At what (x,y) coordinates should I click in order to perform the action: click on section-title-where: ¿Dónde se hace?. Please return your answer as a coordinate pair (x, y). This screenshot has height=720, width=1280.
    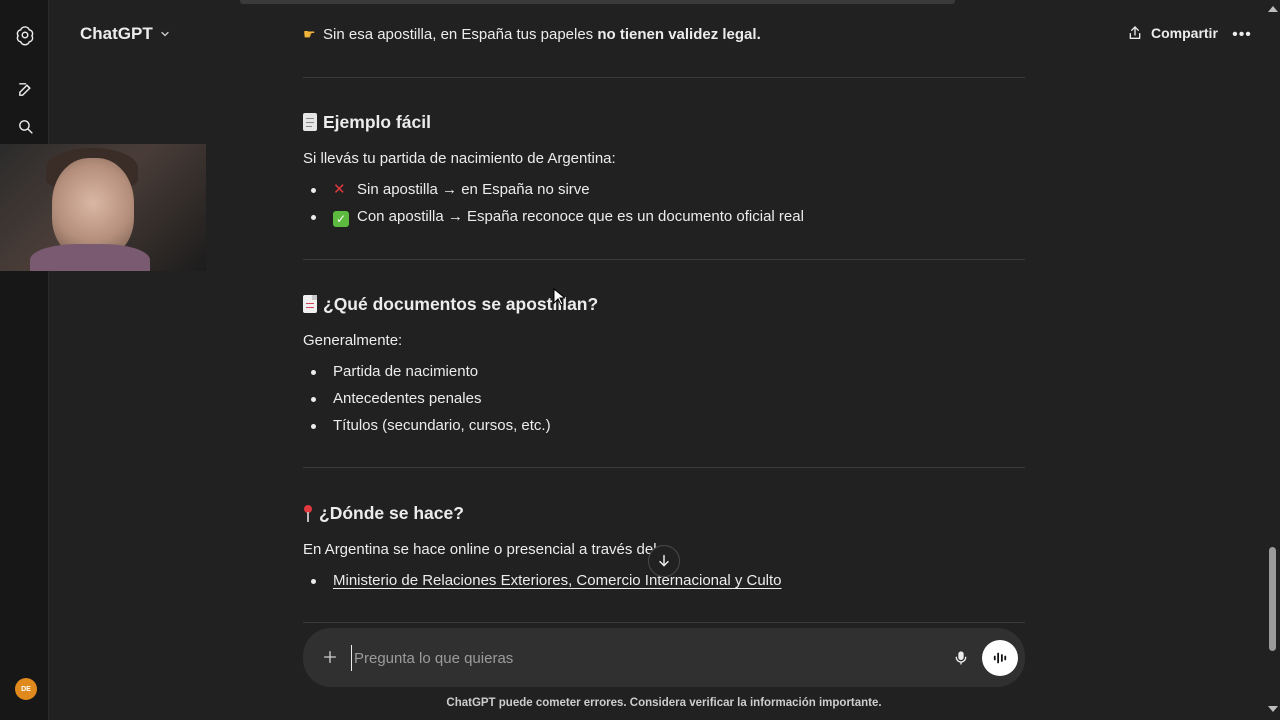
    Looking at the image, I should click on (383, 513).